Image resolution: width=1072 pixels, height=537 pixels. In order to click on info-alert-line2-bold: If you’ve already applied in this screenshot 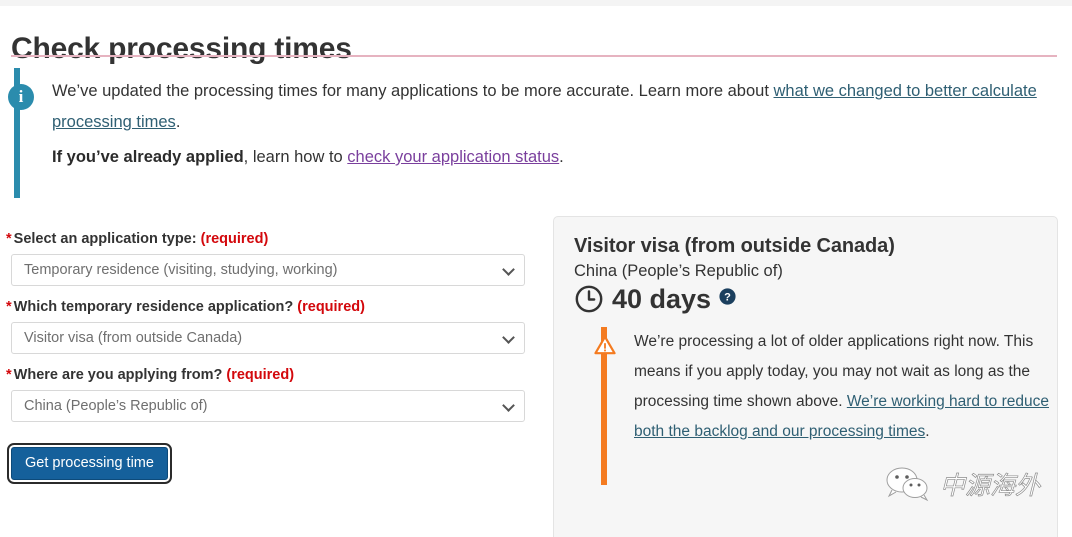, I will do `click(148, 157)`.